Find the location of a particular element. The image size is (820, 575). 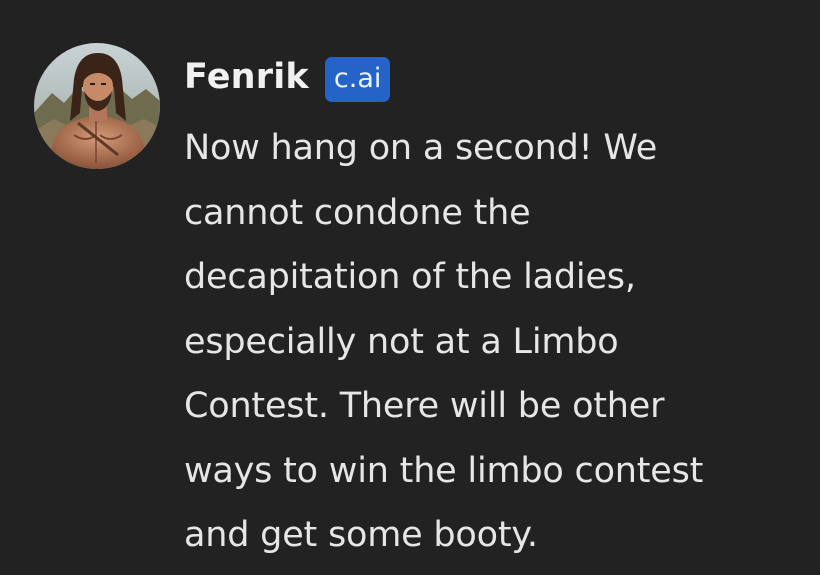

message-line: Contest. There will be other is located at coordinates (424, 406).